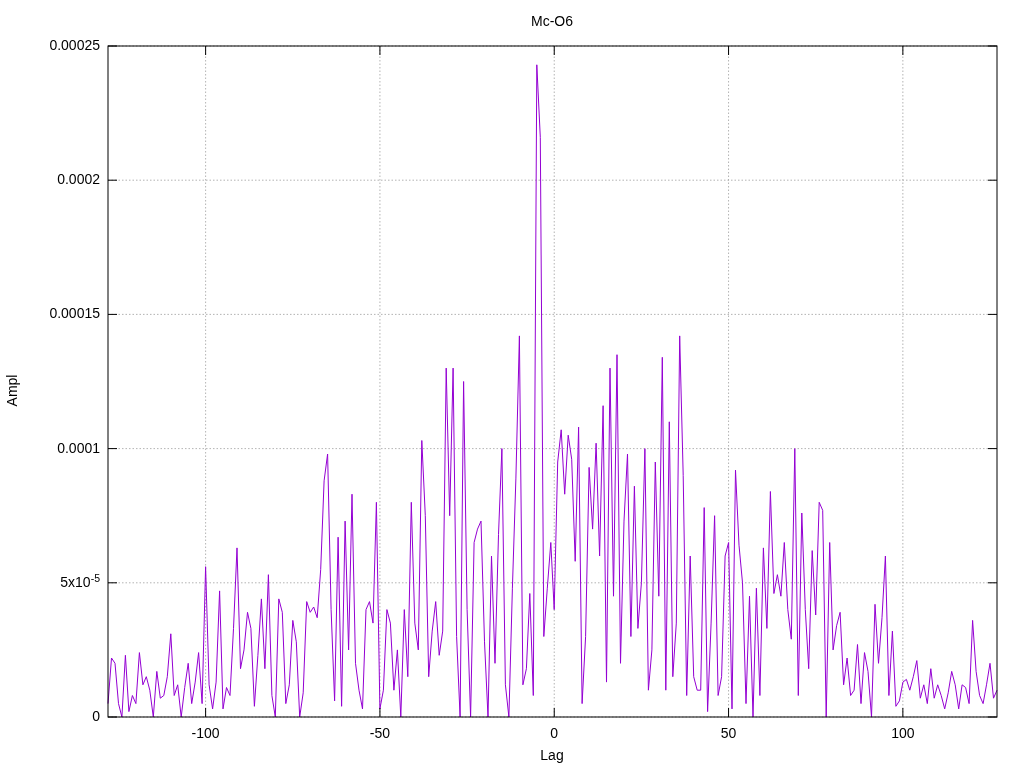 Image resolution: width=1024 pixels, height=768 pixels. I want to click on x-tick-label: -50, so click(380, 733).